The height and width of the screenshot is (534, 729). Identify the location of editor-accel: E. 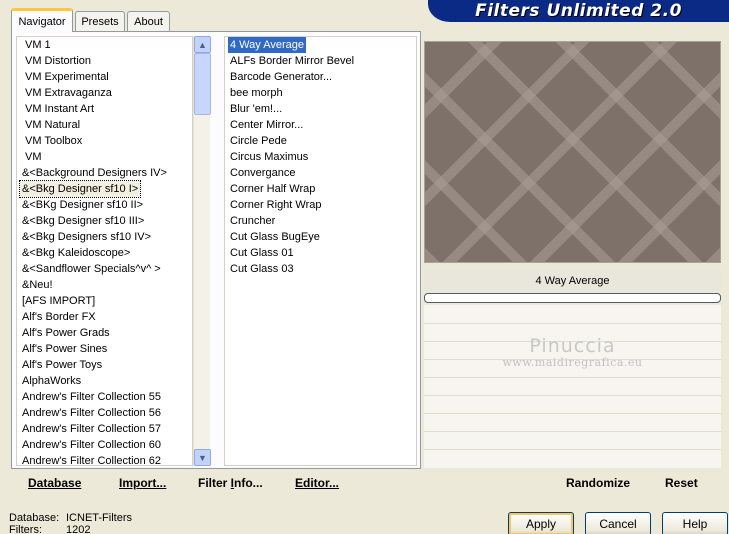
(299, 483).